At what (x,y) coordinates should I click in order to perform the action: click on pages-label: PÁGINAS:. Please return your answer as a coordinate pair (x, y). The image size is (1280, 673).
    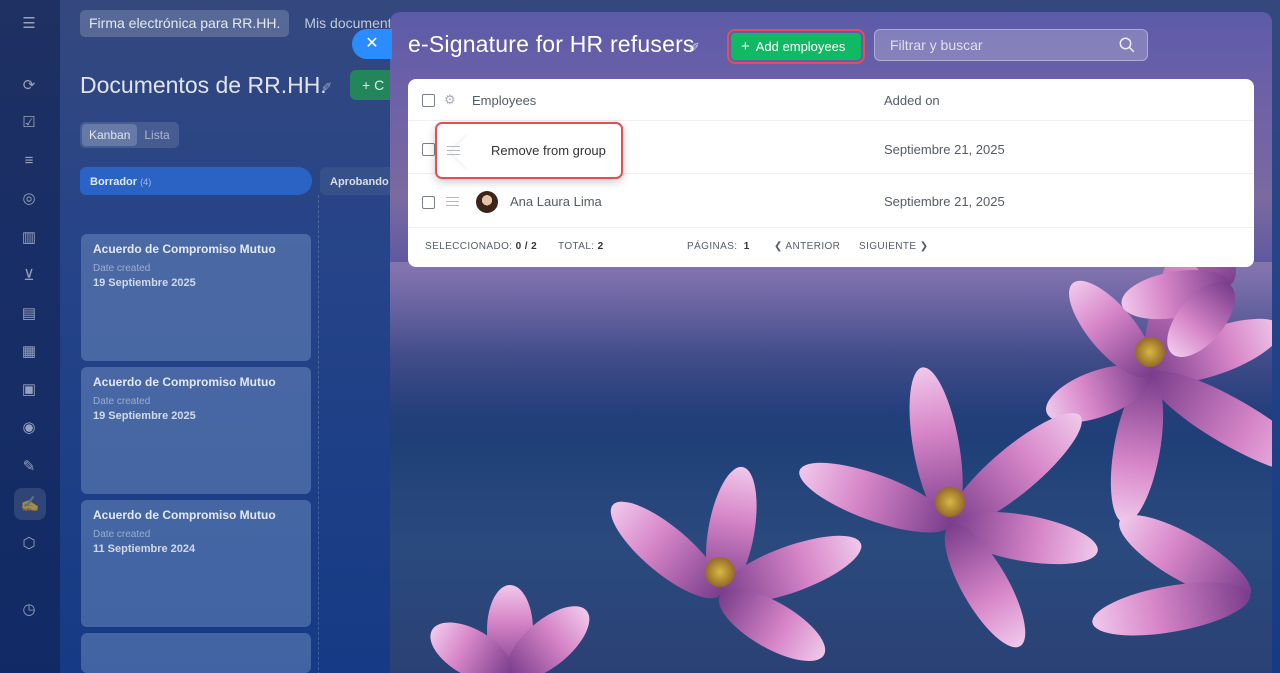
    Looking at the image, I should click on (712, 246).